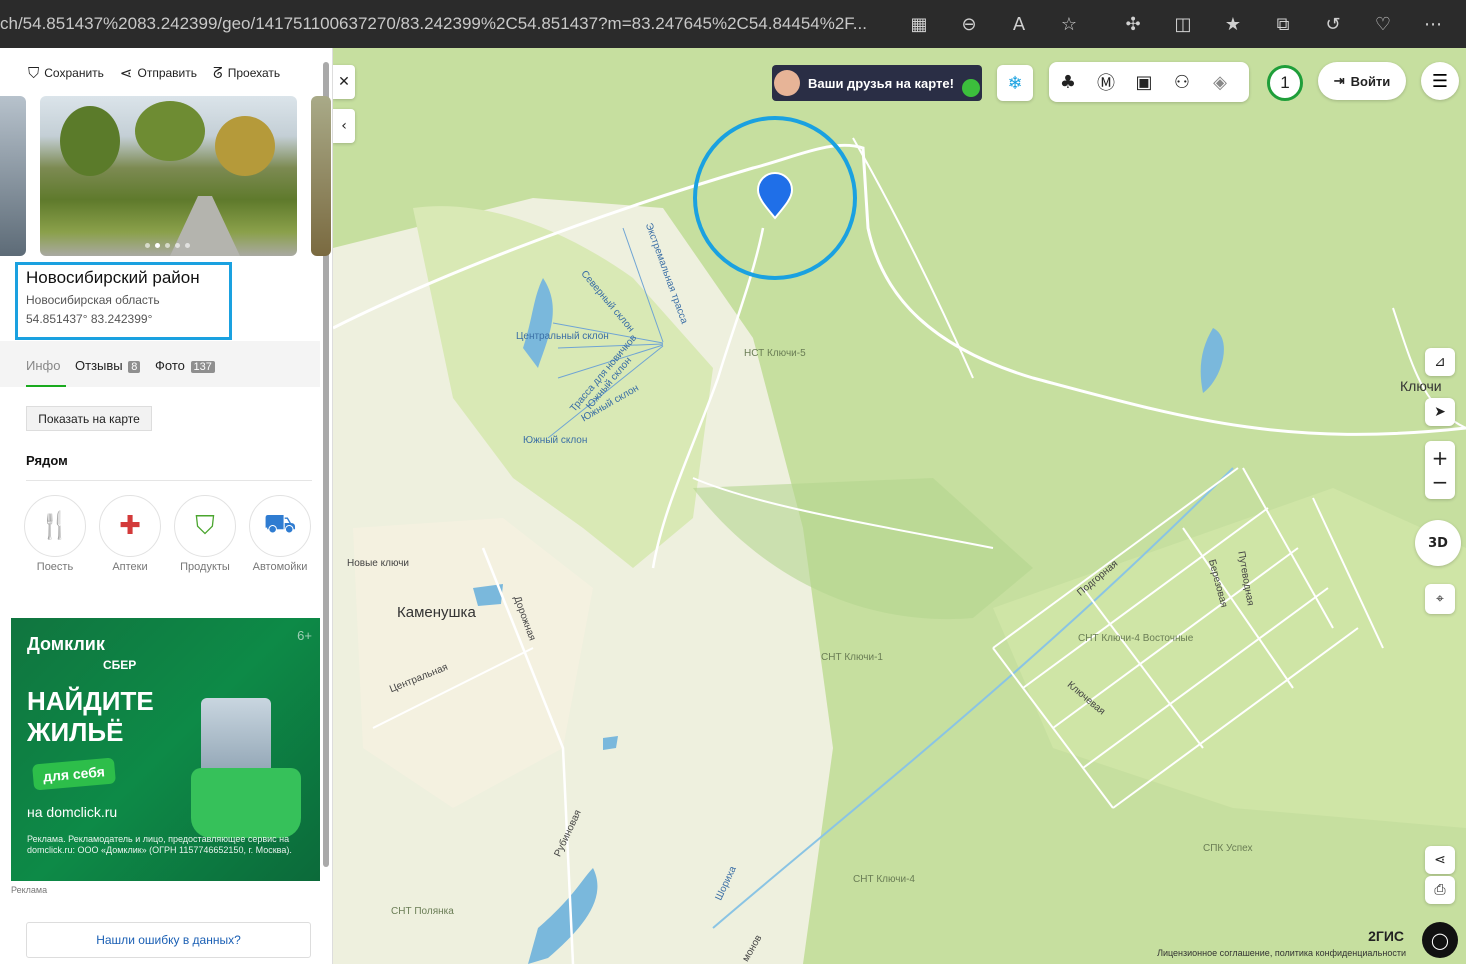 Image resolution: width=1466 pixels, height=964 pixels. What do you see at coordinates (113, 277) in the screenshot?
I see `place-title: Новосибирский район` at bounding box center [113, 277].